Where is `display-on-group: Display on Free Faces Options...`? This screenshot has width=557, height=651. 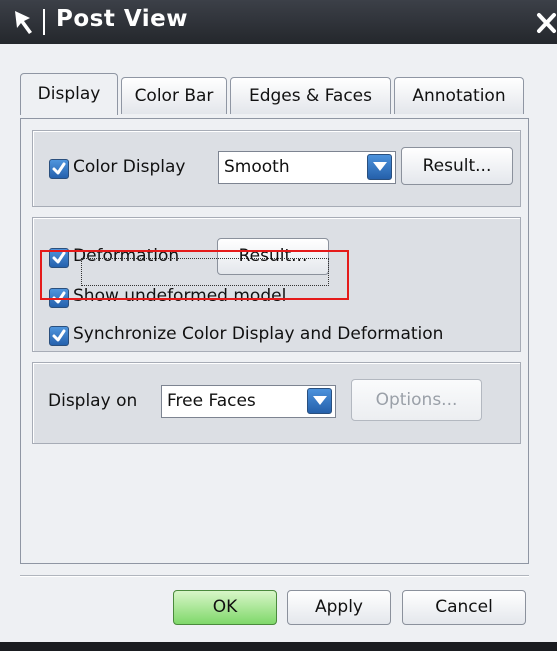 display-on-group: Display on Free Faces Options... is located at coordinates (276, 403).